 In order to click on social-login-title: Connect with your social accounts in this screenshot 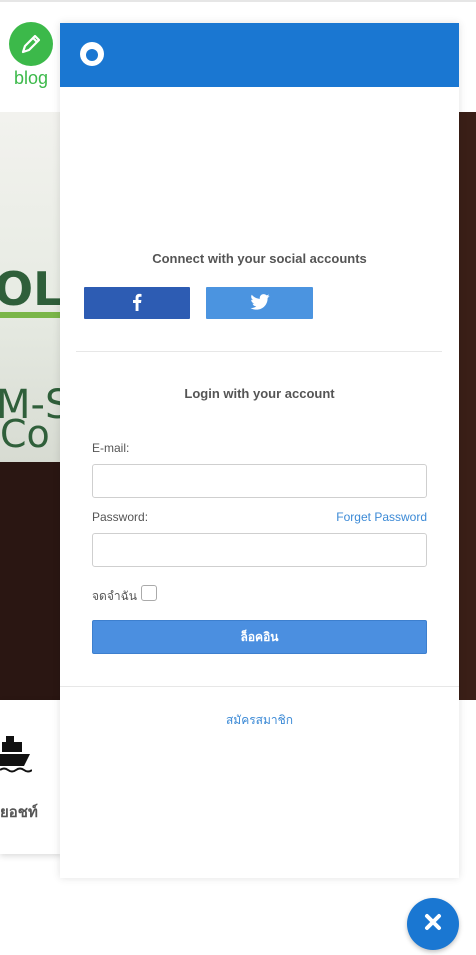, I will do `click(259, 258)`.